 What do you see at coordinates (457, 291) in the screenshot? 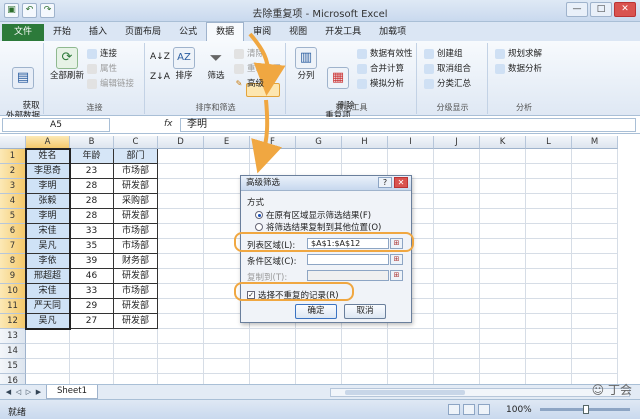
I see `cell-j10` at bounding box center [457, 291].